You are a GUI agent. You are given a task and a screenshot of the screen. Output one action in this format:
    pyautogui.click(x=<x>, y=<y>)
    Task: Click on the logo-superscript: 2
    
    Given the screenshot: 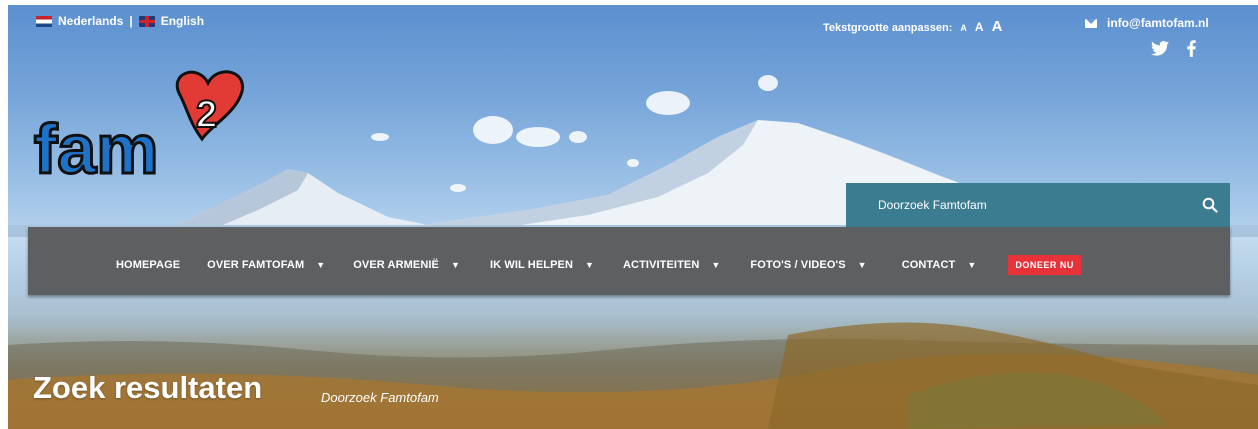 What is the action you would take?
    pyautogui.click(x=206, y=115)
    